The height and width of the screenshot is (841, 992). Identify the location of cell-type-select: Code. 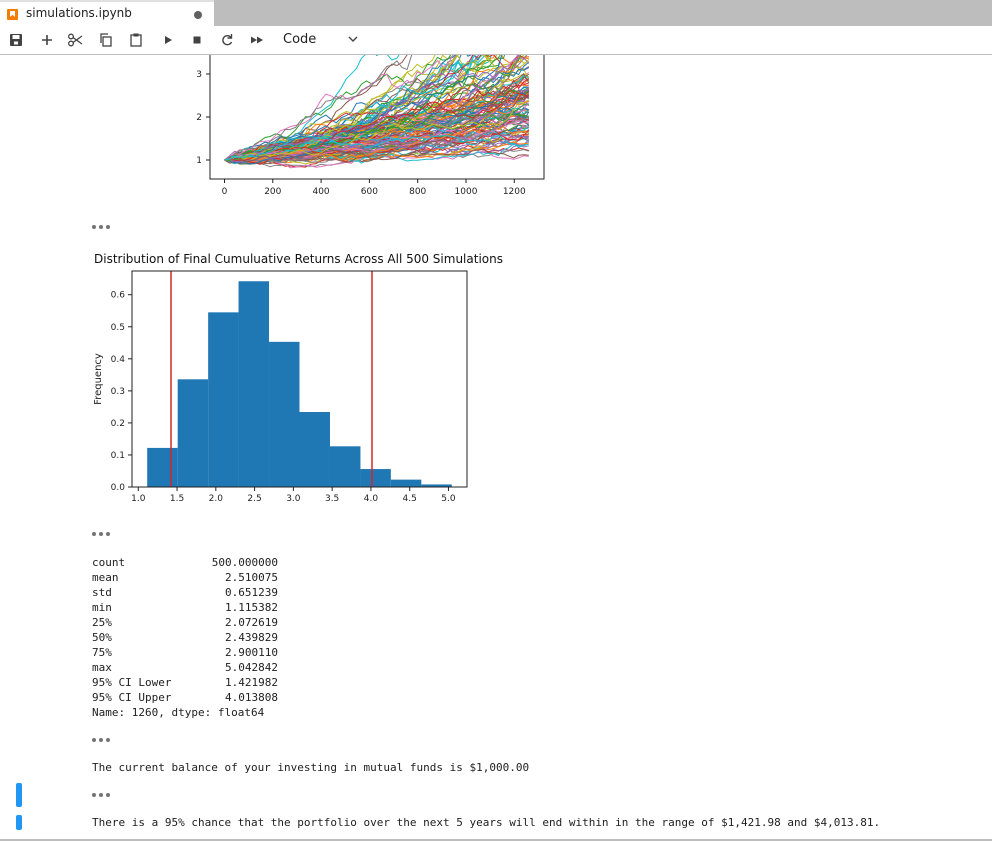
(299, 39).